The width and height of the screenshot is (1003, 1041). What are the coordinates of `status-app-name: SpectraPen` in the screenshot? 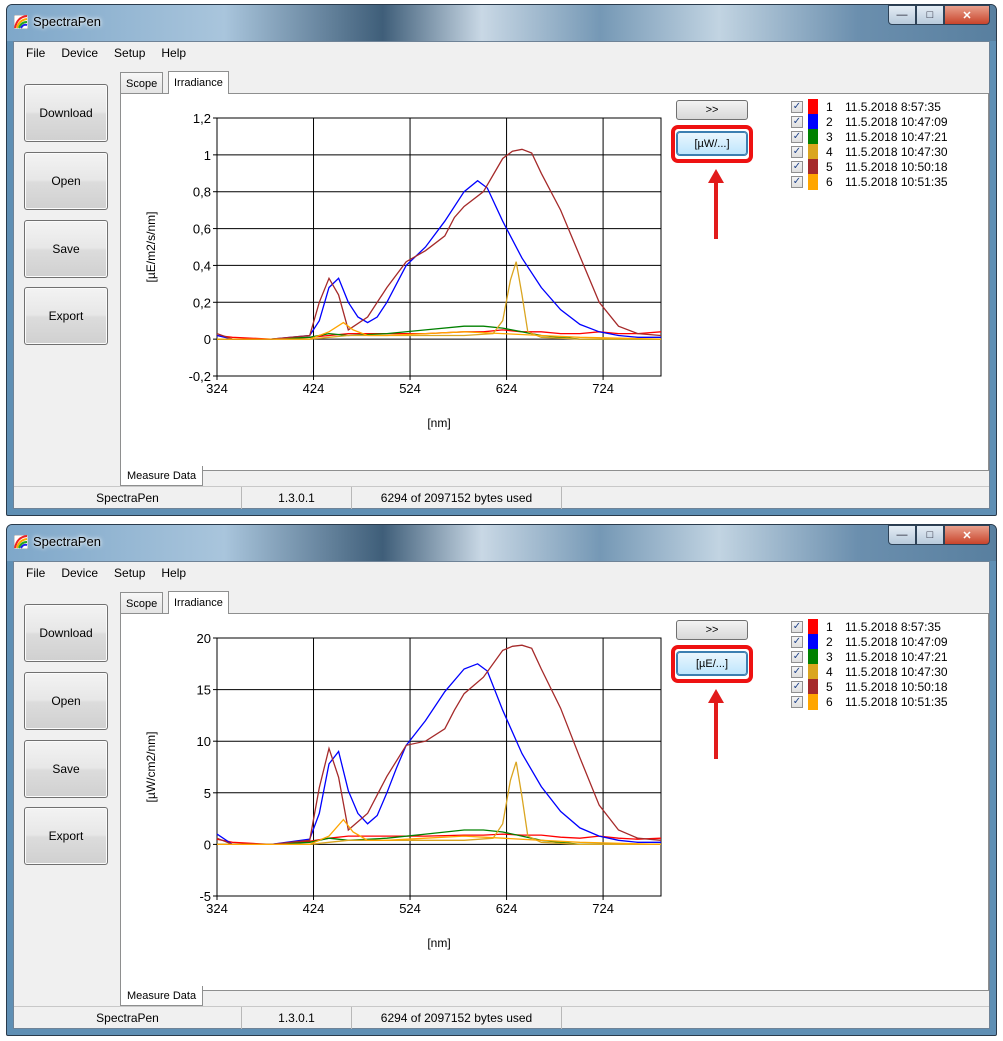 It's located at (128, 498).